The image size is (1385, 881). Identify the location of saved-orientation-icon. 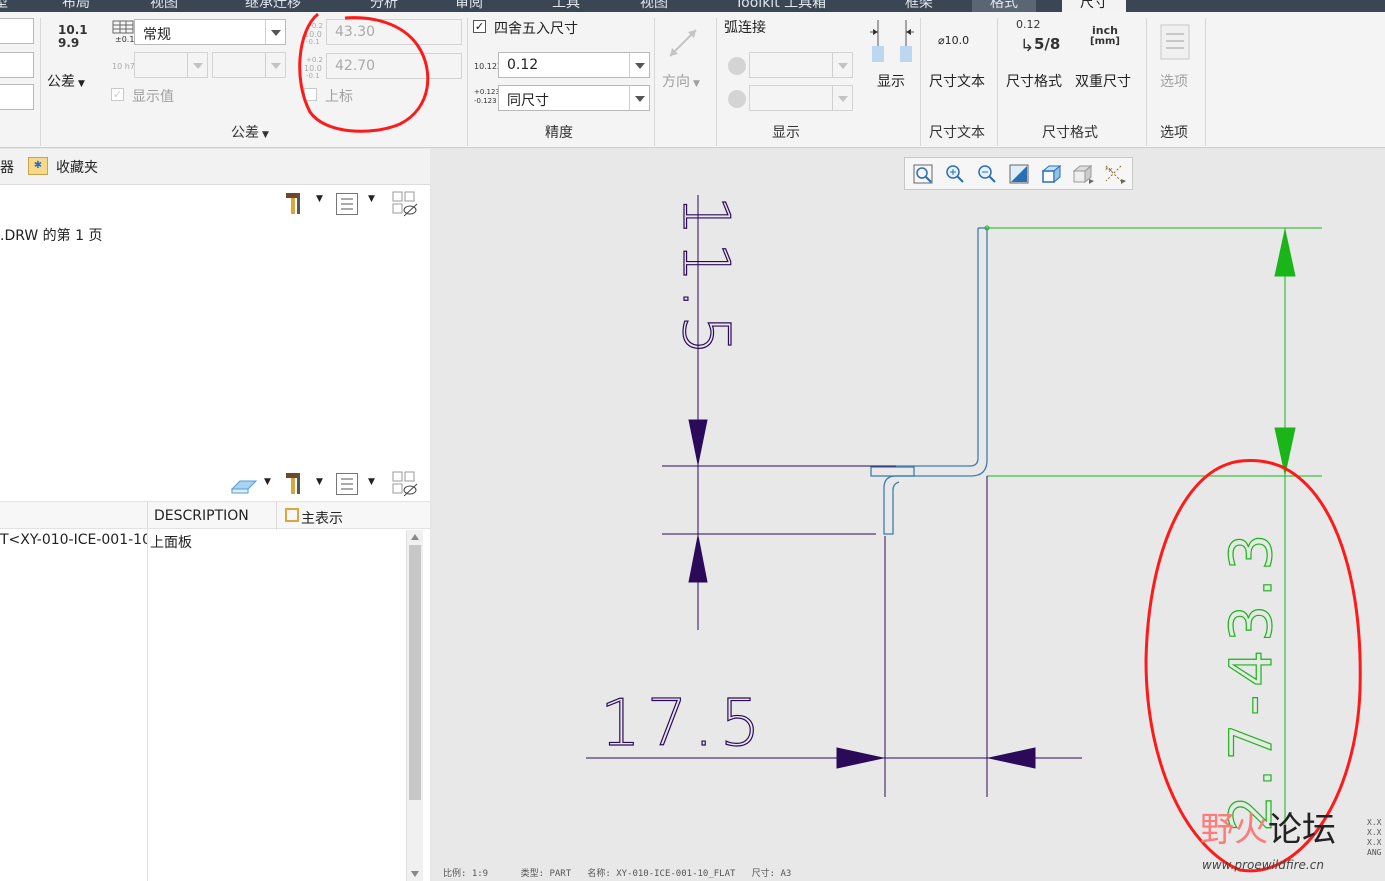
(1083, 174).